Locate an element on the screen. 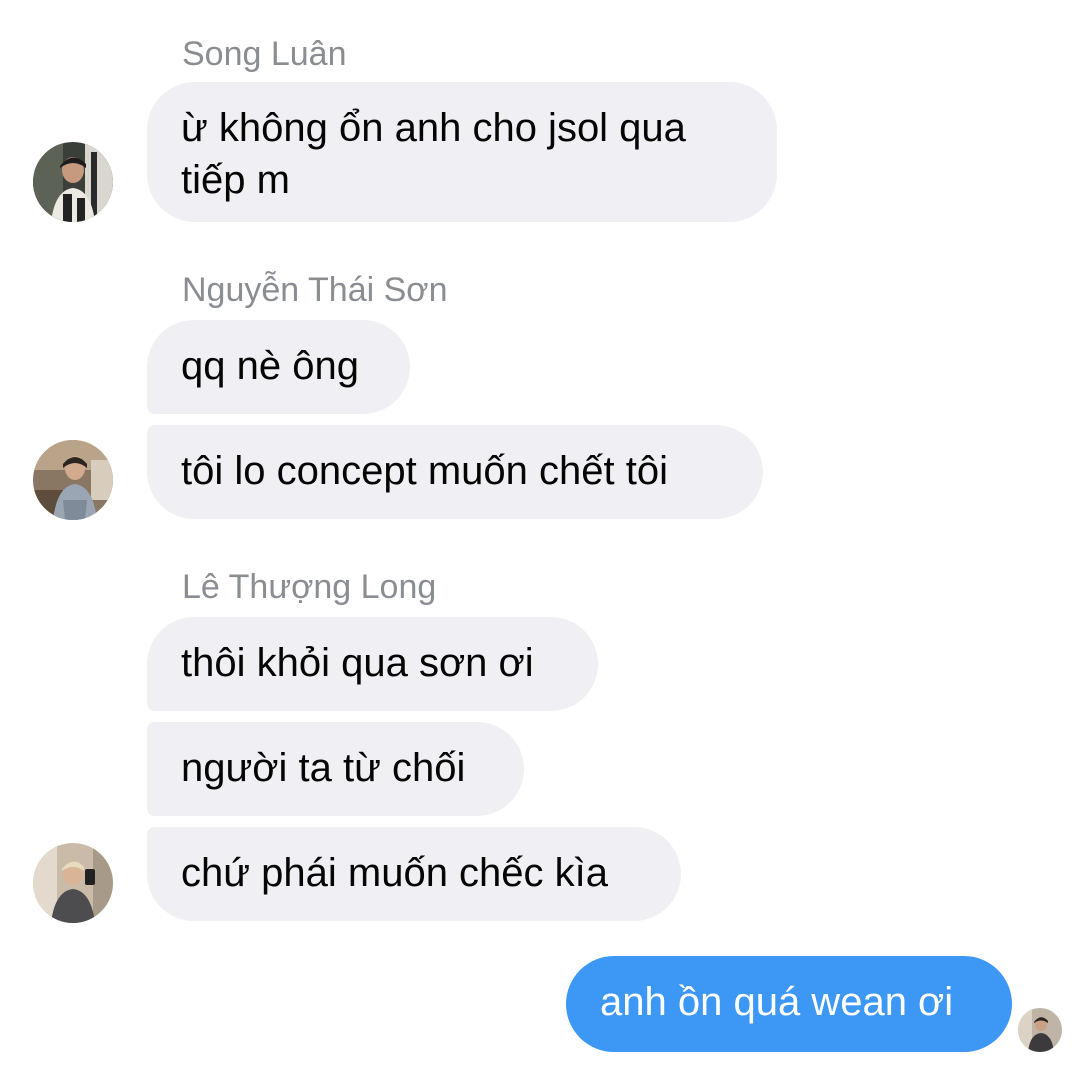  avatar-nguyen-thai-son is located at coordinates (73, 480).